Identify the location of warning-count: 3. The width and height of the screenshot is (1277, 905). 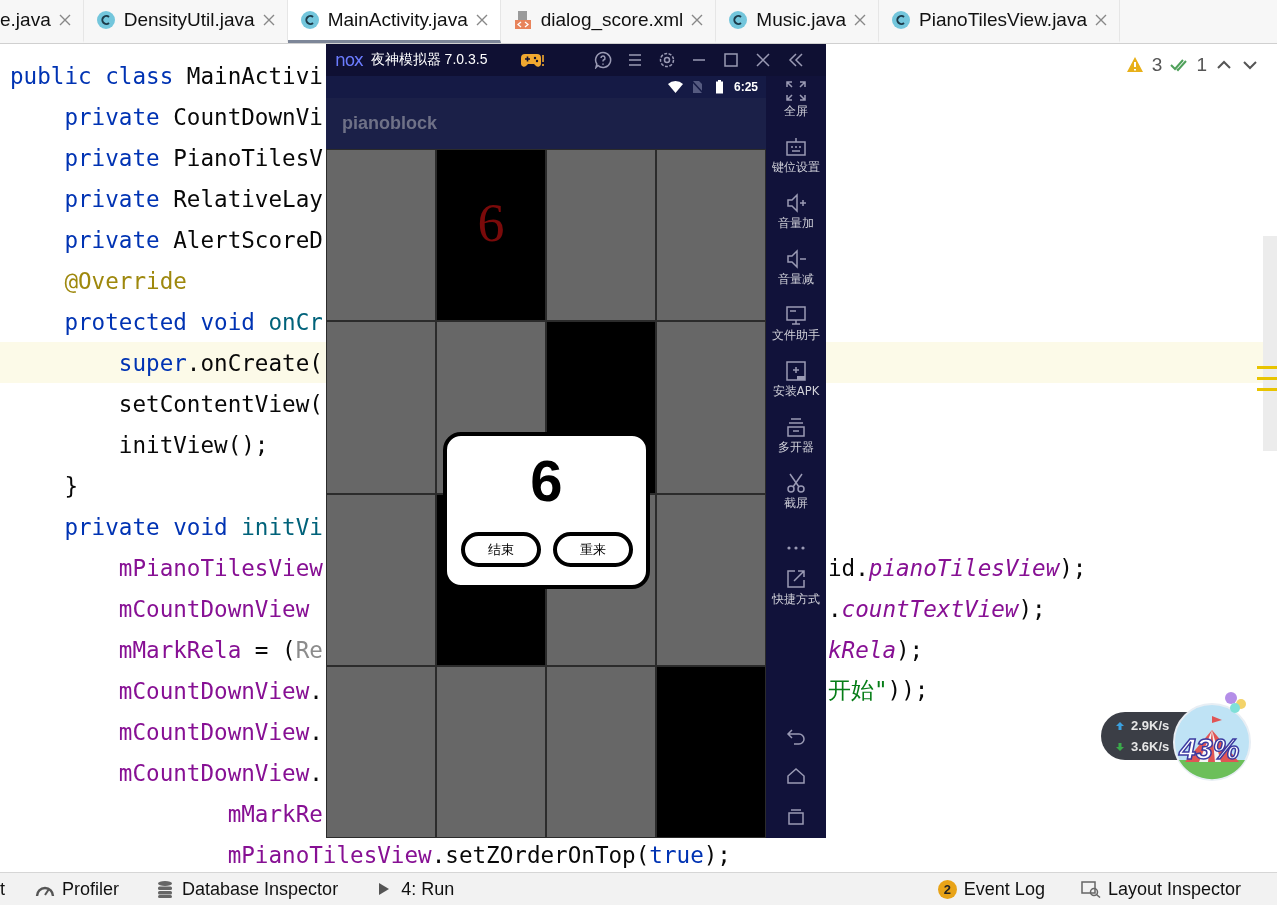
(1157, 65).